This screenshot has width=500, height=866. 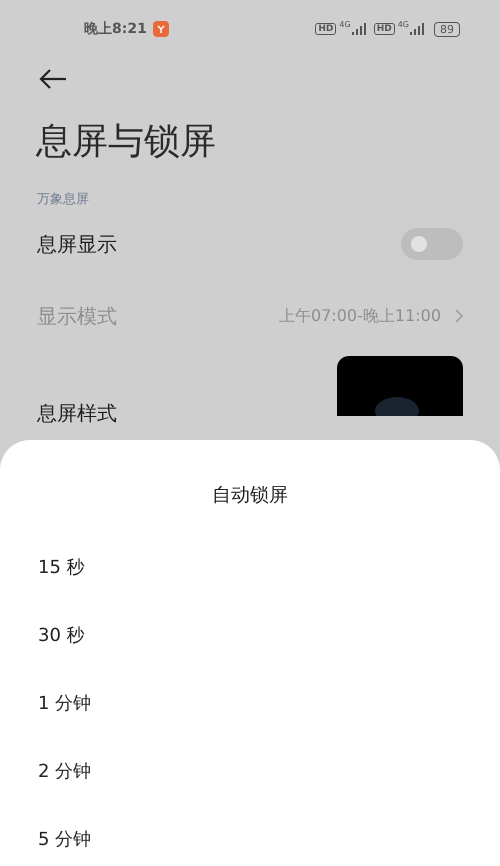 What do you see at coordinates (63, 199) in the screenshot?
I see `section-header: 万象息屏` at bounding box center [63, 199].